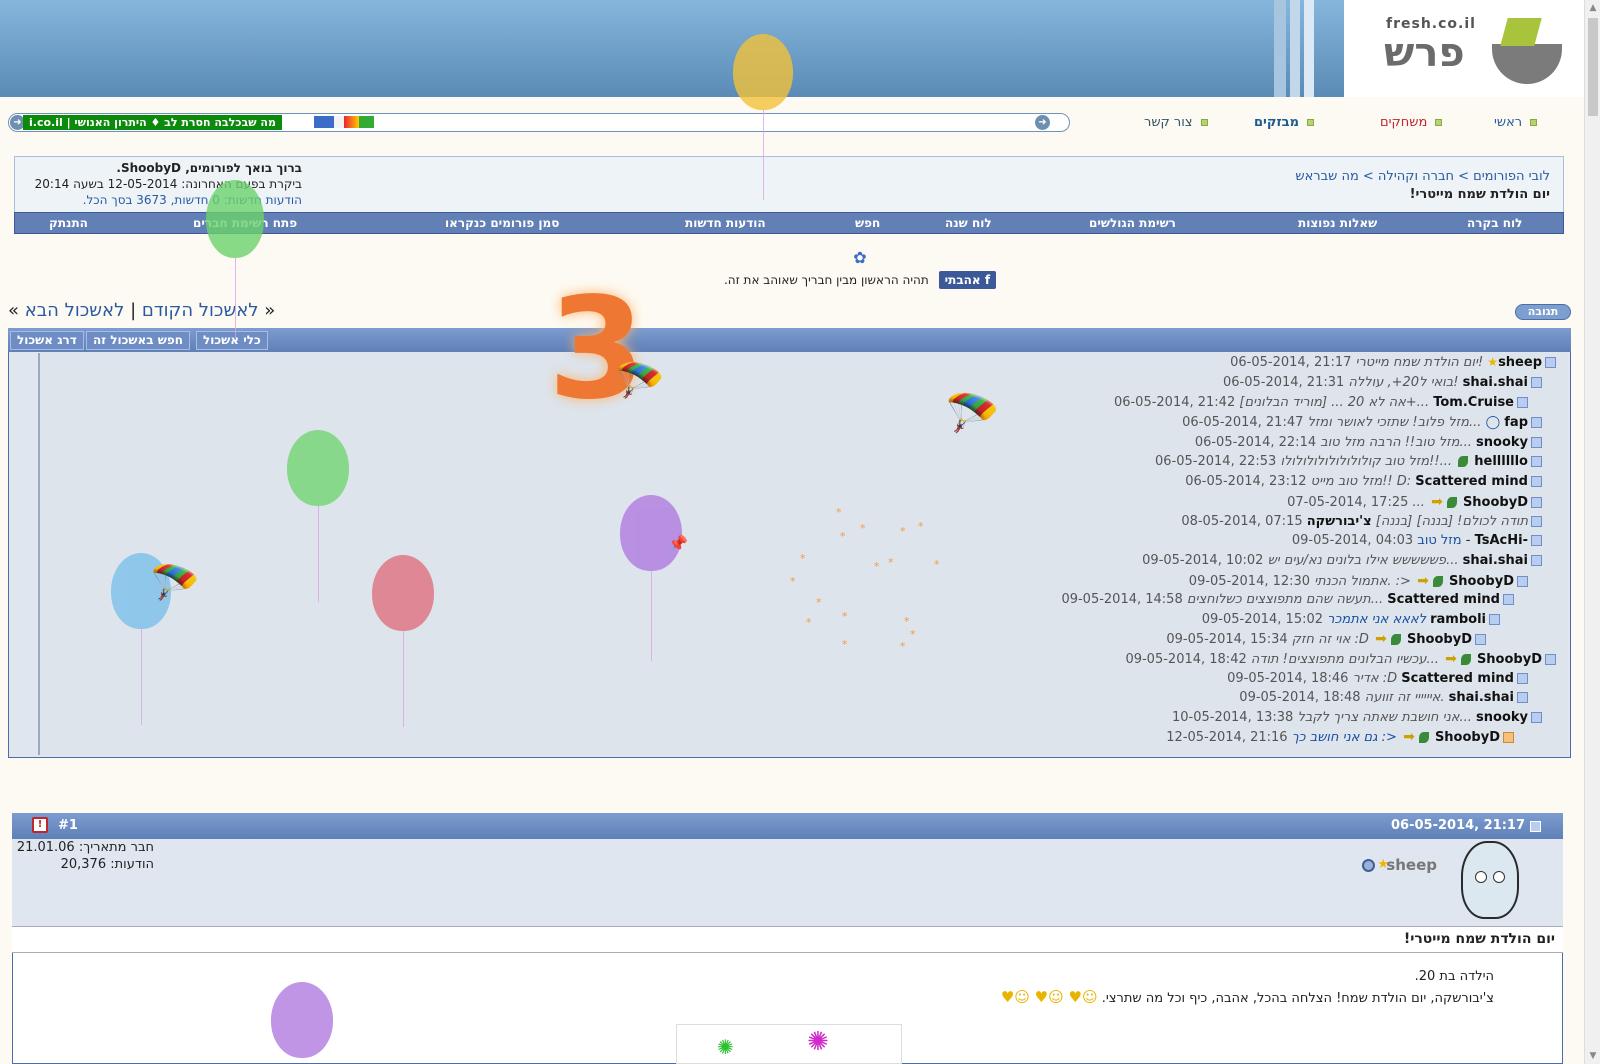  Describe the element at coordinates (1494, 223) in the screenshot. I see `nav-control-panel: לוח בקרה` at that location.